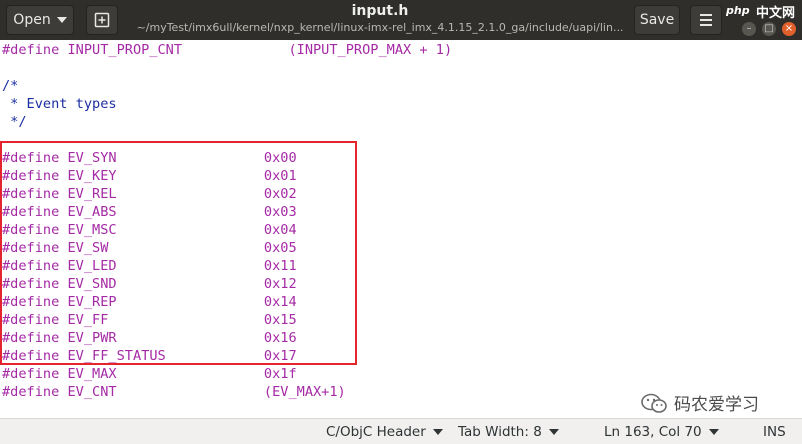 The height and width of the screenshot is (444, 802). Describe the element at coordinates (776, 13) in the screenshot. I see `watermark-cn: 中文网` at that location.